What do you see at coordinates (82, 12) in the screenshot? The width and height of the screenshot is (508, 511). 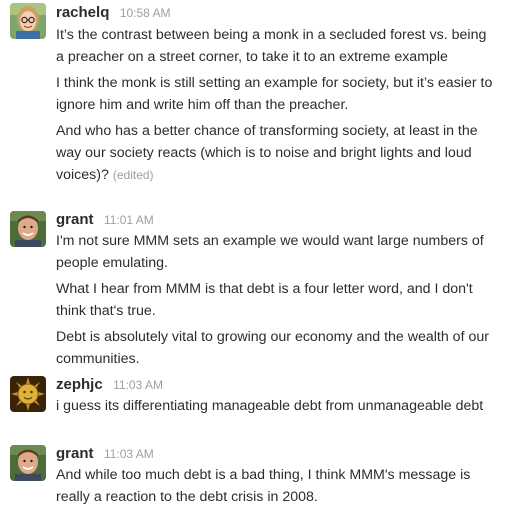 I see `username: rachelq` at bounding box center [82, 12].